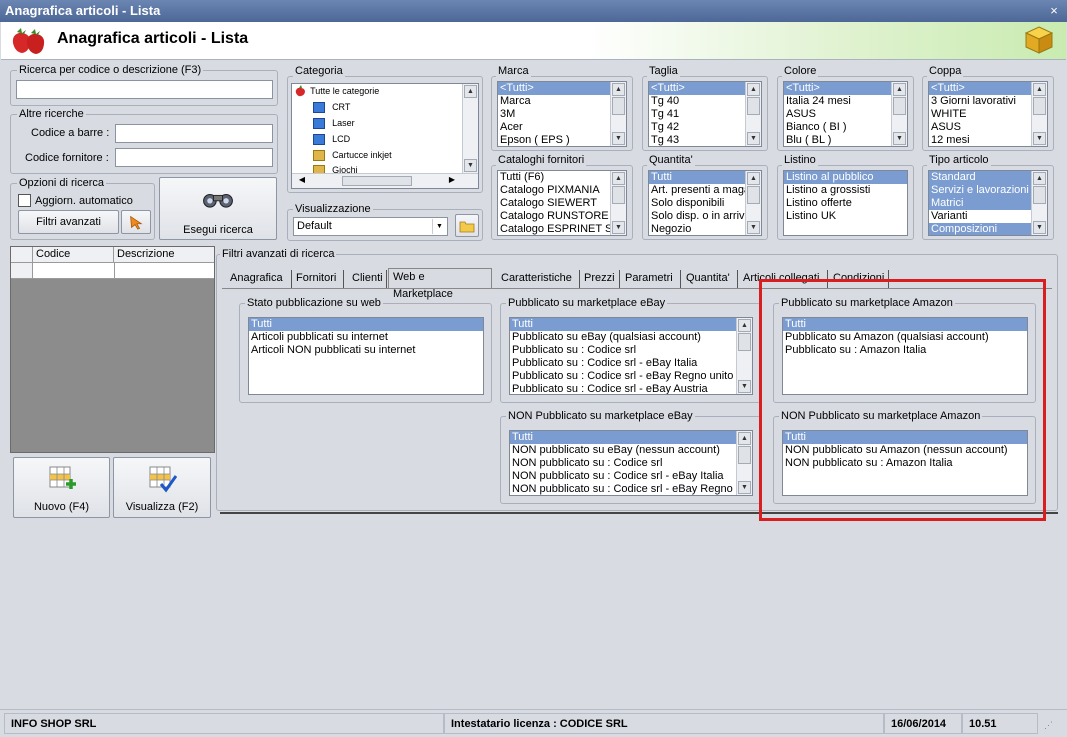 The image size is (1067, 737). I want to click on list-item: NON pubblicato su eBay (nessun account), so click(631, 450).